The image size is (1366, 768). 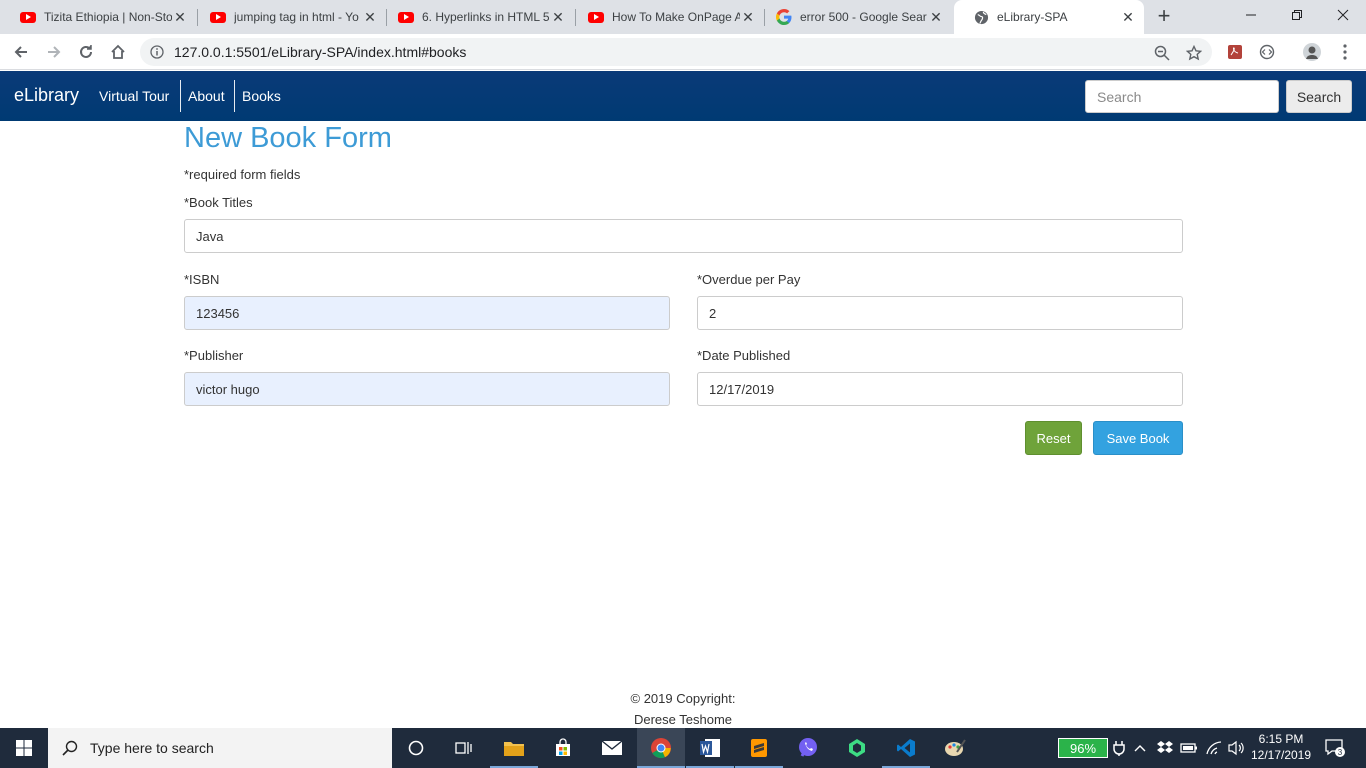 I want to click on site-navbar: eLibrary Virtual Tour About Books Search, so click(x=683, y=96).